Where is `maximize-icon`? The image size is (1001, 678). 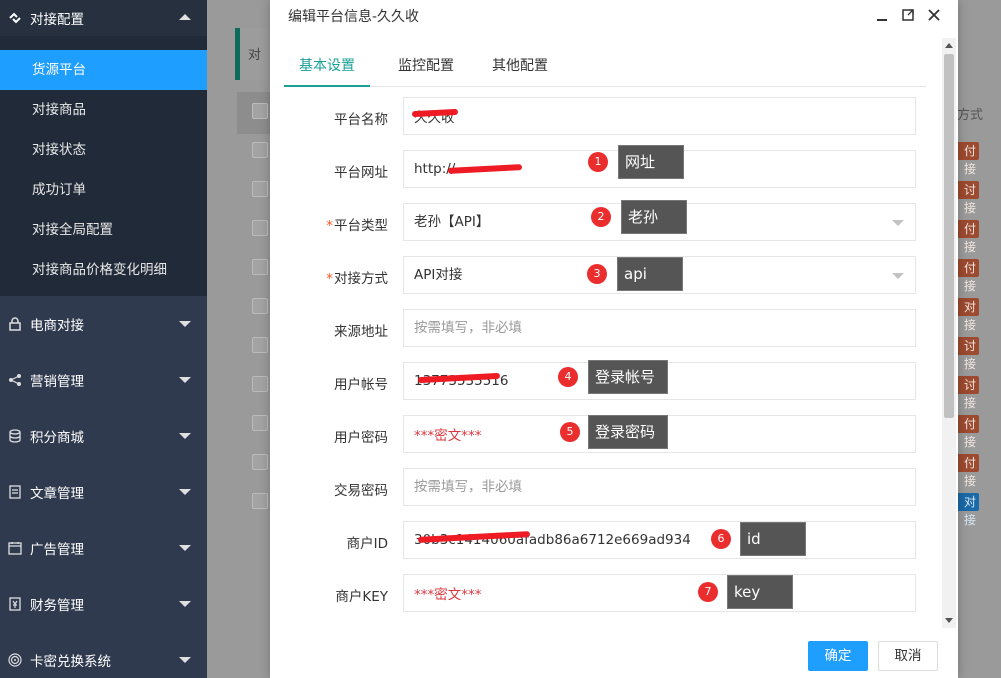 maximize-icon is located at coordinates (908, 15).